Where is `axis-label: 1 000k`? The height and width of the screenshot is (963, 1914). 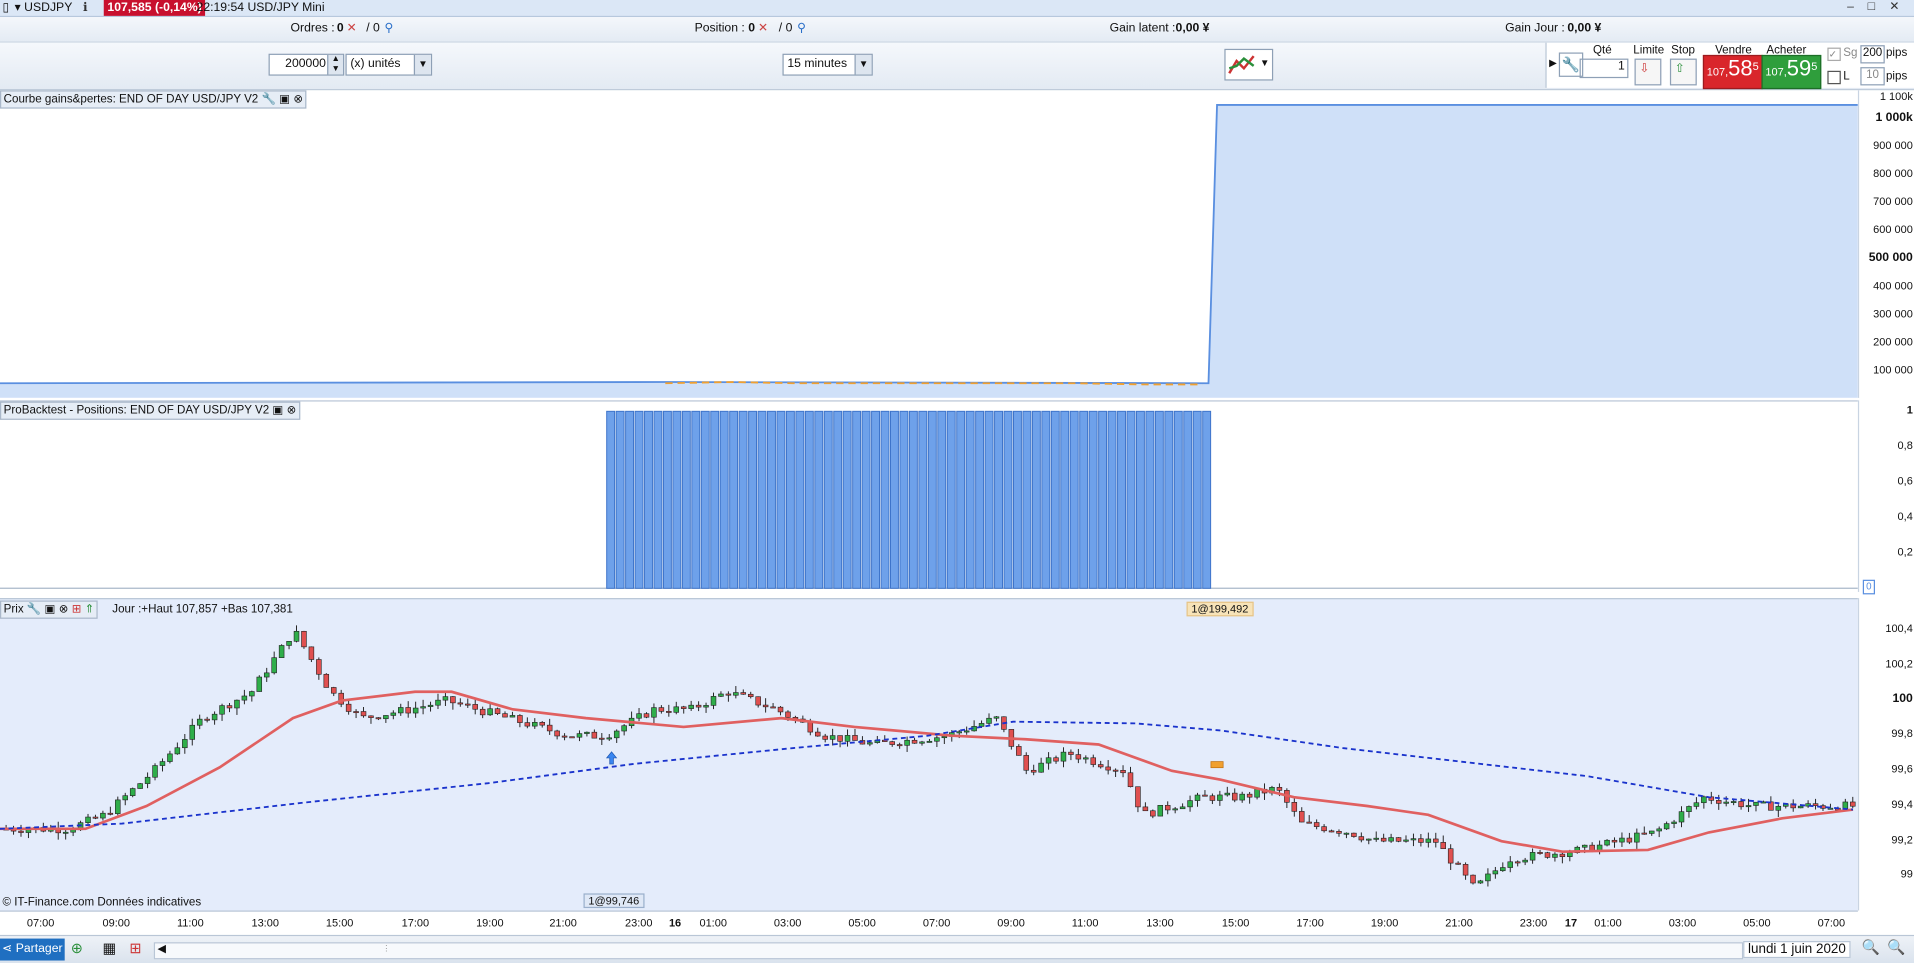
axis-label: 1 000k is located at coordinates (1894, 118).